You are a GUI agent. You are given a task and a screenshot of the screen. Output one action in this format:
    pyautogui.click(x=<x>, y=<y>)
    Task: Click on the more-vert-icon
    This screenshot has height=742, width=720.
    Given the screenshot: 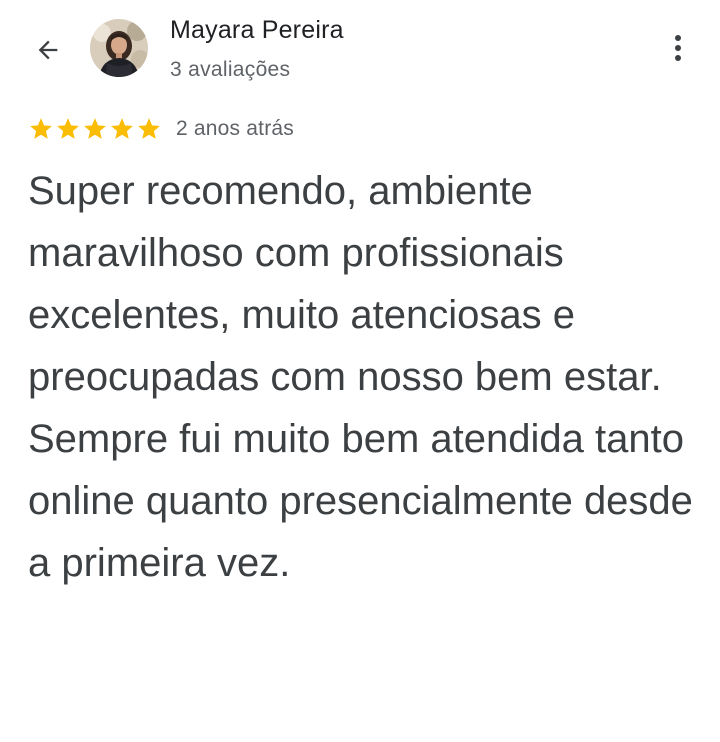 What is the action you would take?
    pyautogui.click(x=678, y=48)
    